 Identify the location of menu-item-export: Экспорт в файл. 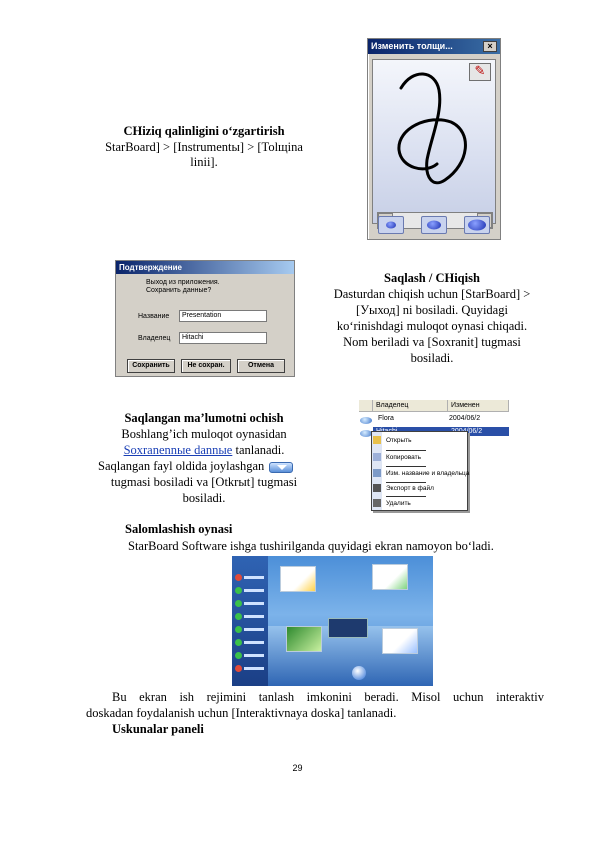
(410, 488).